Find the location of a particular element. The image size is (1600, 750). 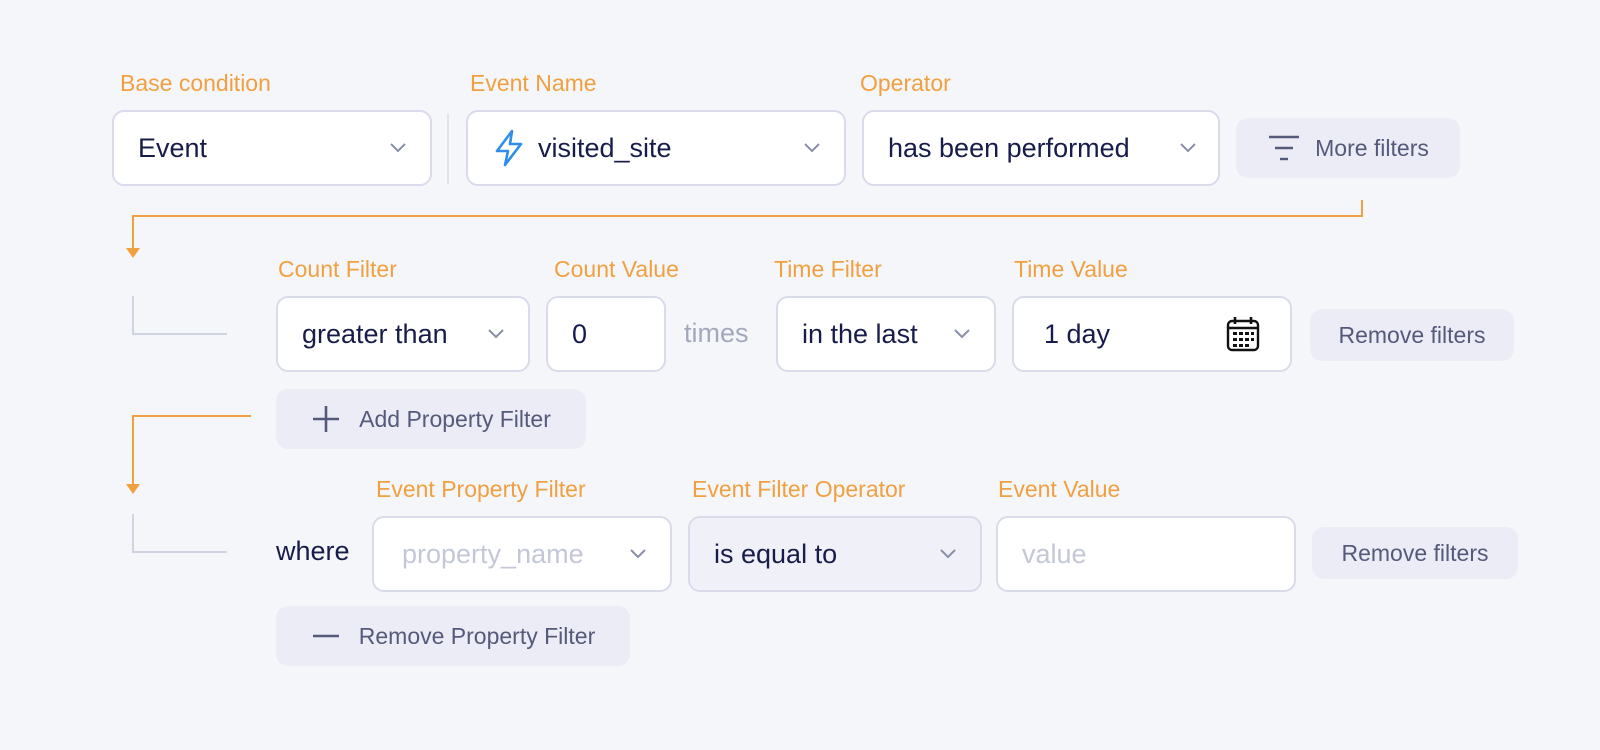

count-filter-select: greater than is located at coordinates (403, 334).